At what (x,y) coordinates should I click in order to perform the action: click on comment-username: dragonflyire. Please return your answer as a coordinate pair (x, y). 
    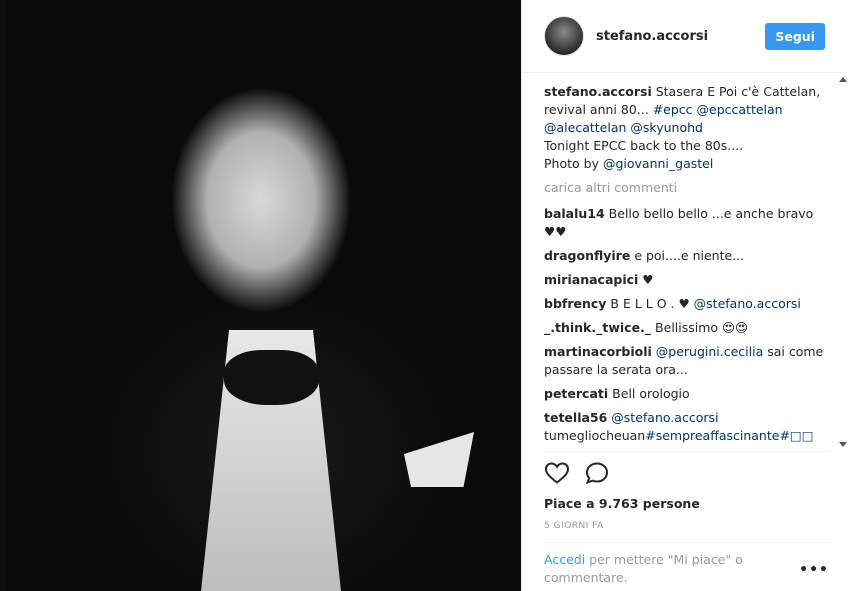
    Looking at the image, I should click on (587, 255).